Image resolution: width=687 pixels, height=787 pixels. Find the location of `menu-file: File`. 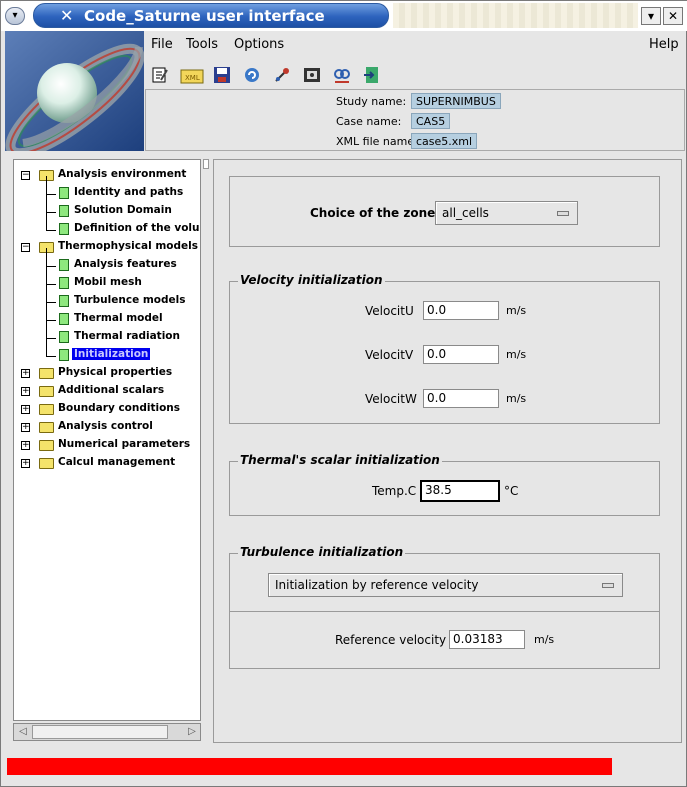

menu-file: File is located at coordinates (162, 44).